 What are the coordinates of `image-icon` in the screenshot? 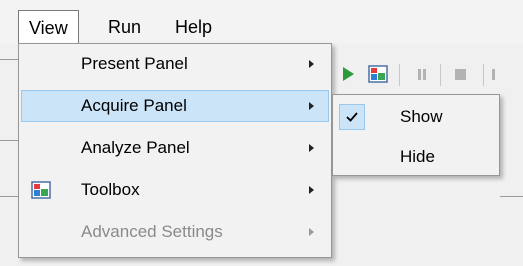 It's located at (378, 74).